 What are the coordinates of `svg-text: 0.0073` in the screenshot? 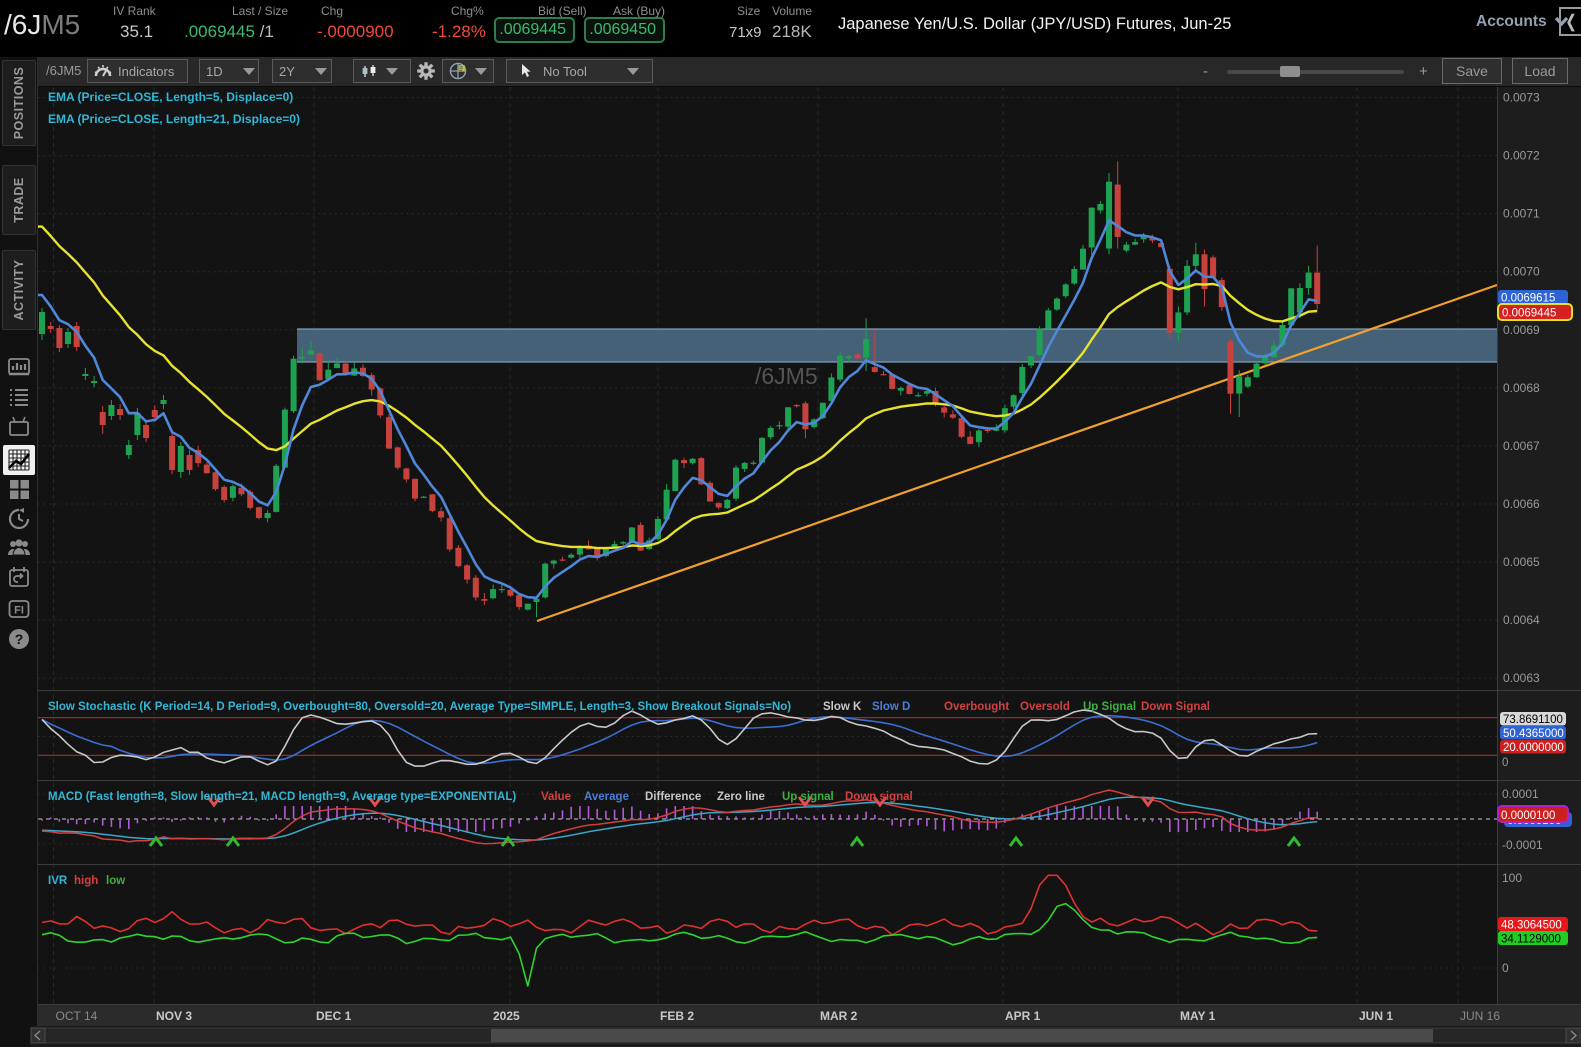 It's located at (1521, 98).